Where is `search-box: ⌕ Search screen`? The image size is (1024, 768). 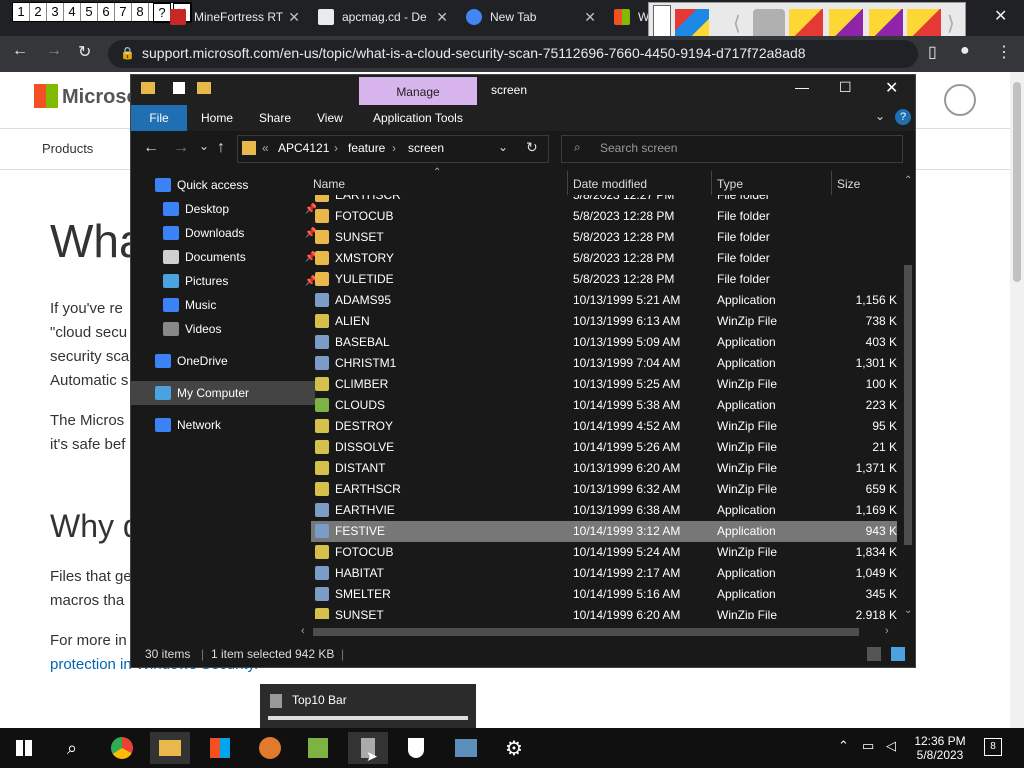
search-box: ⌕ Search screen is located at coordinates (732, 149).